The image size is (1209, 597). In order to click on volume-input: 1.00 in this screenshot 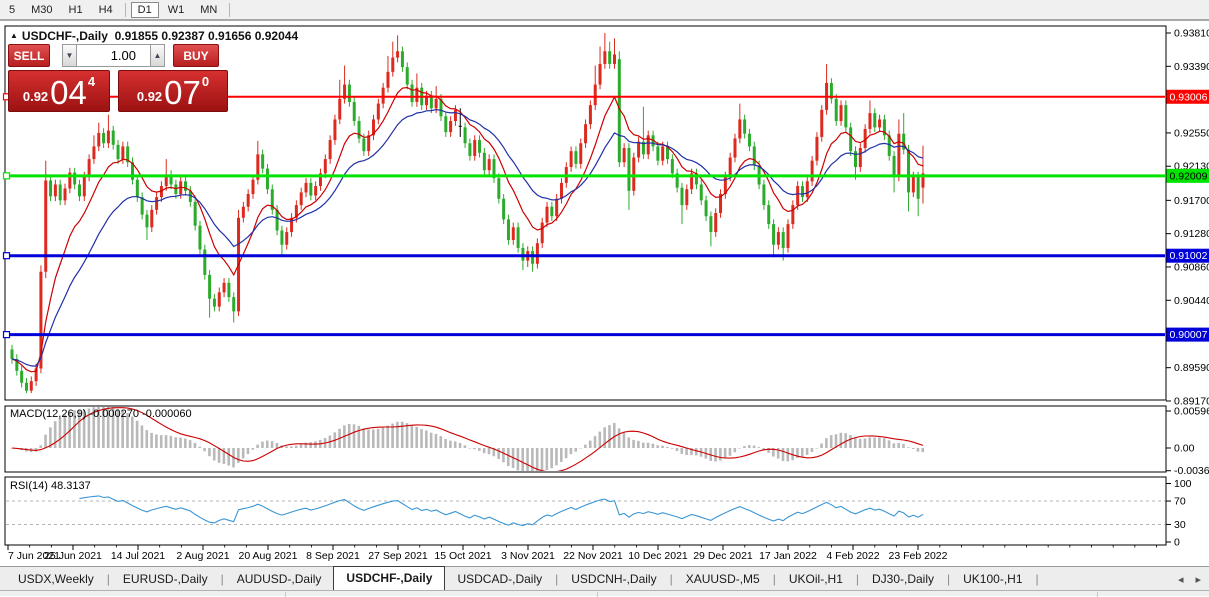, I will do `click(113, 55)`.